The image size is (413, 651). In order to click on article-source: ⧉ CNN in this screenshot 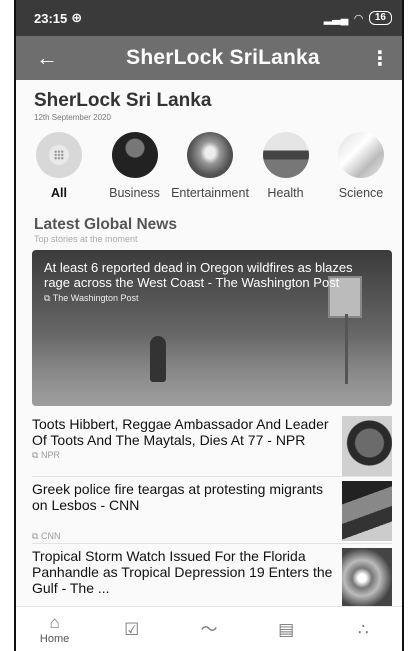, I will do `click(46, 536)`.